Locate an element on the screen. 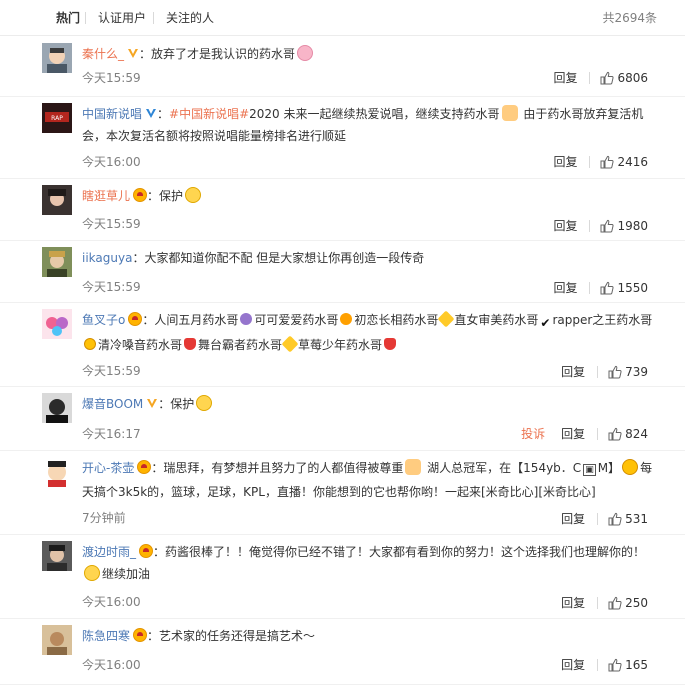 Image resolution: width=685 pixels, height=685 pixels. comment-username: 秦什么_ is located at coordinates (103, 54).